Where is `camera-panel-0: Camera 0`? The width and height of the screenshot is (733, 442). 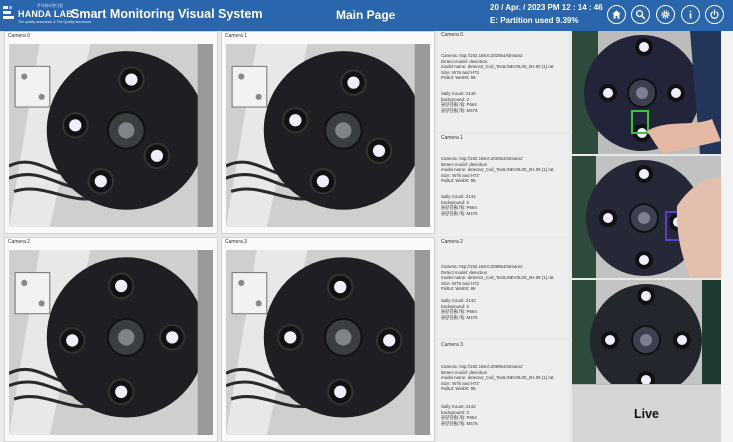
camera-panel-0: Camera 0 is located at coordinates (111, 132).